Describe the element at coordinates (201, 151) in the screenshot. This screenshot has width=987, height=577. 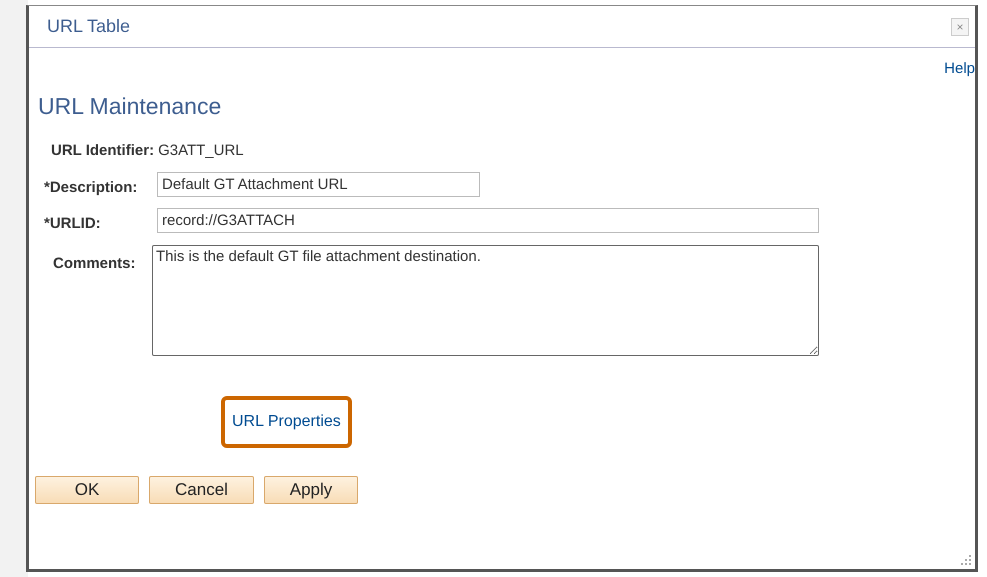
I see `field-value: G3ATT_URL` at that location.